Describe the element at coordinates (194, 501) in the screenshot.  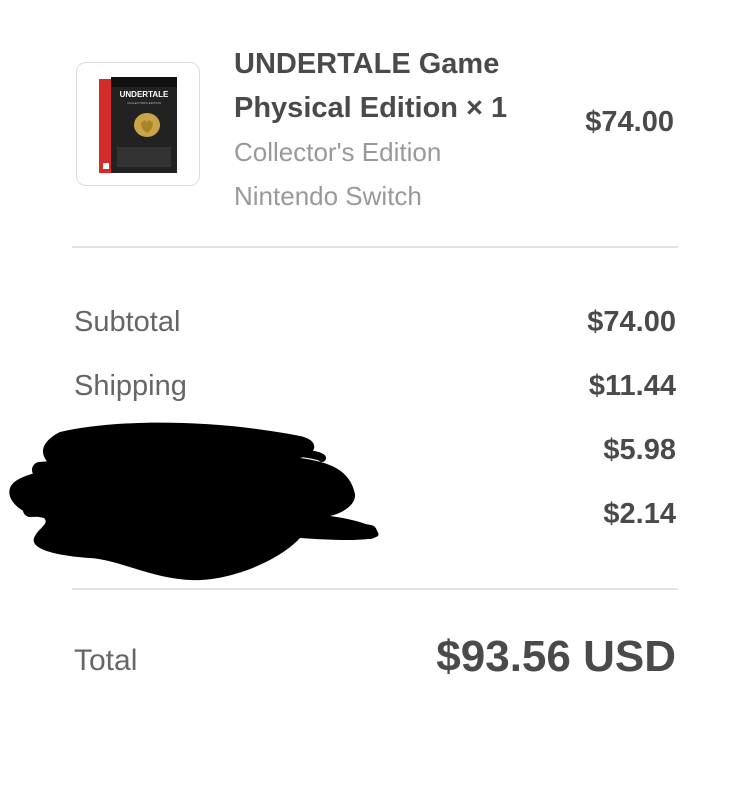
I see `redaction-scribble` at that location.